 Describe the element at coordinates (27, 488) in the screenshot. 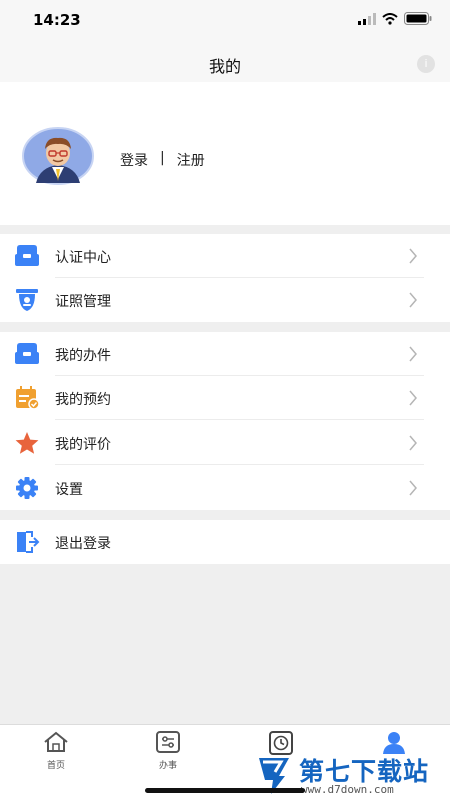

I see `gear-icon` at that location.